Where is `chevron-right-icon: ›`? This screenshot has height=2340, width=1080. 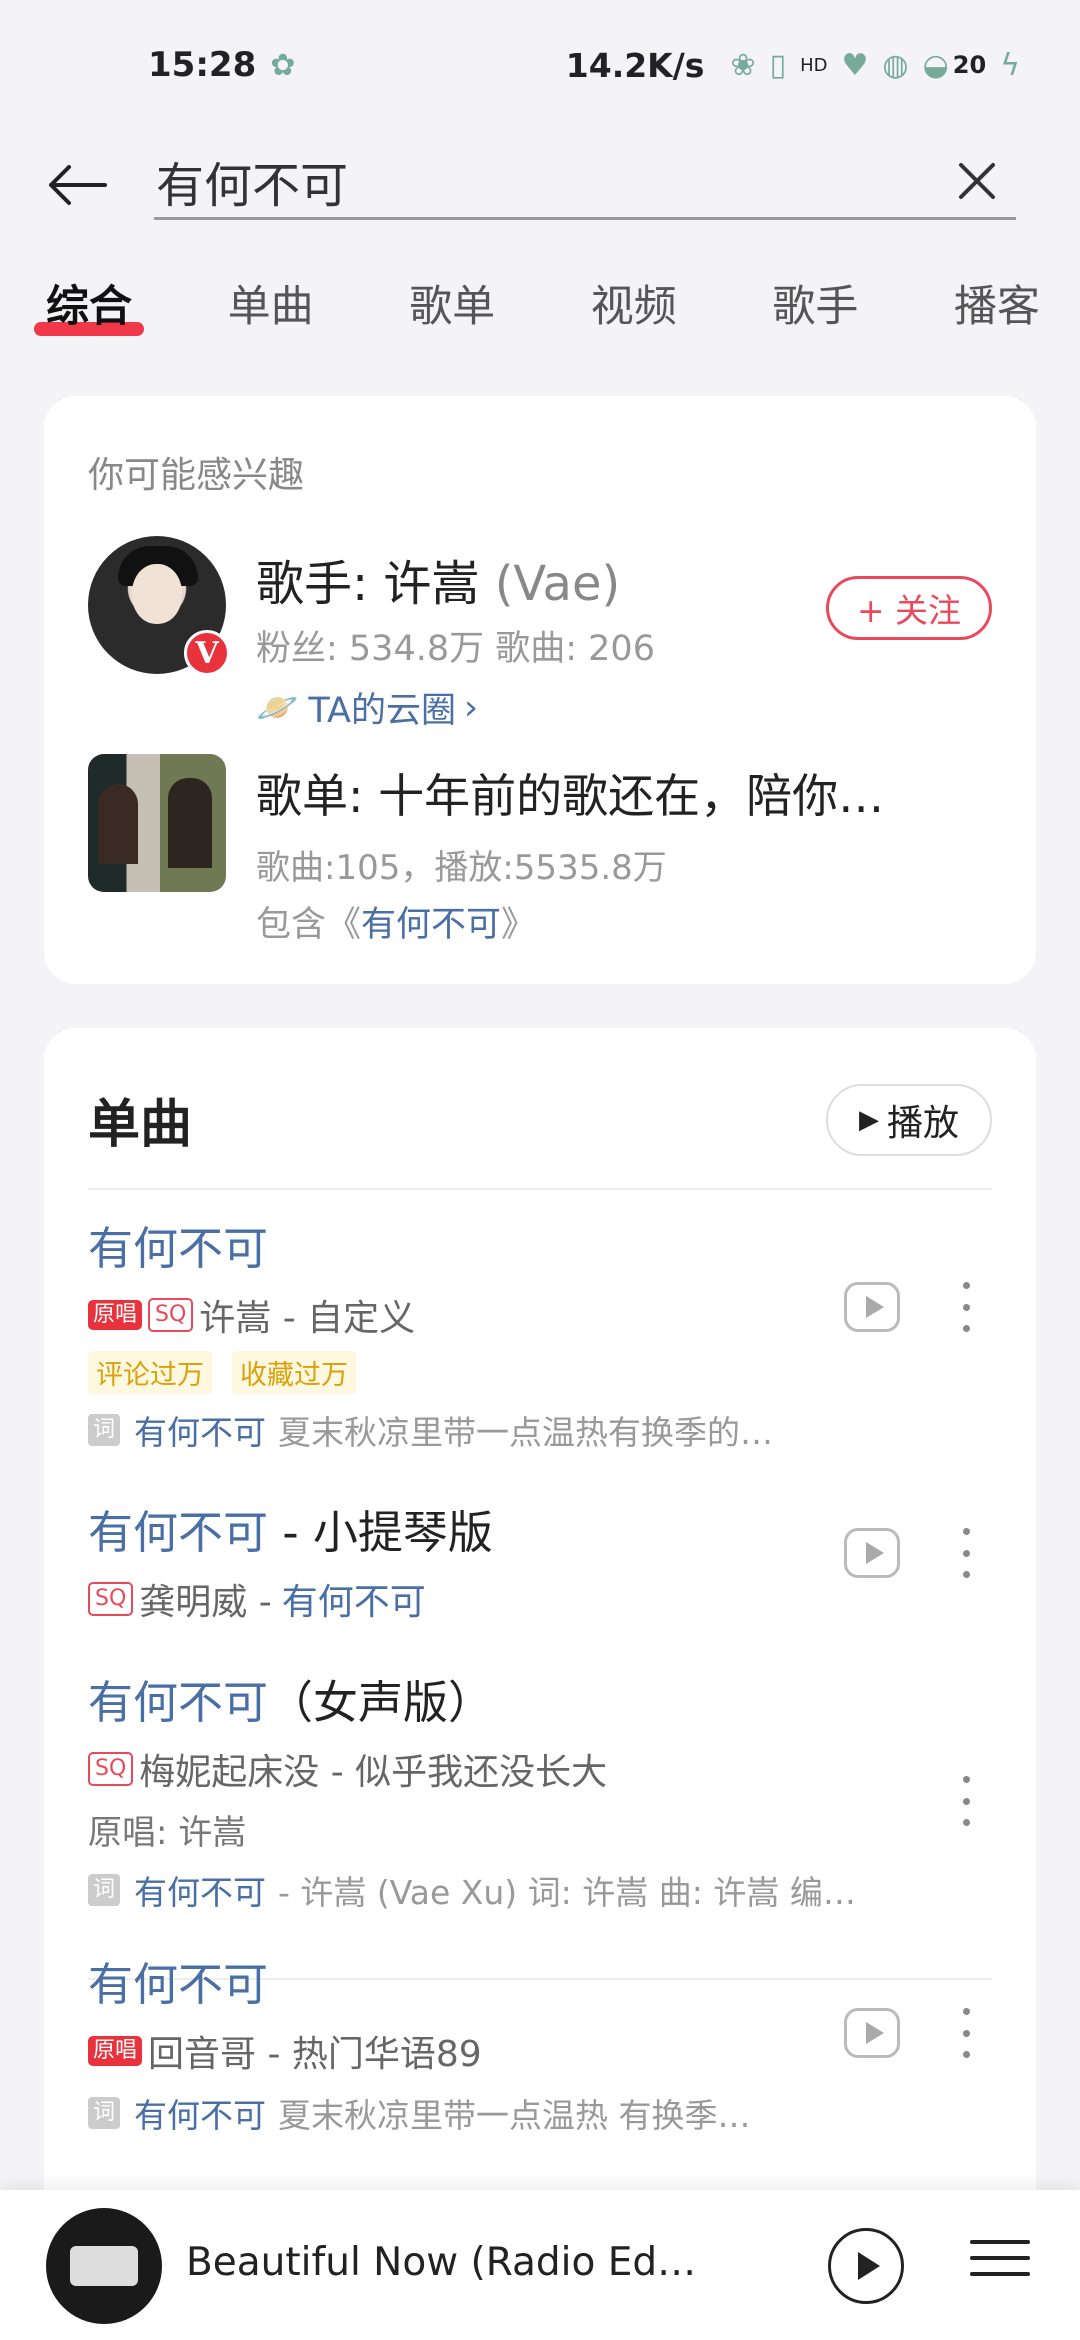 chevron-right-icon: › is located at coordinates (470, 707).